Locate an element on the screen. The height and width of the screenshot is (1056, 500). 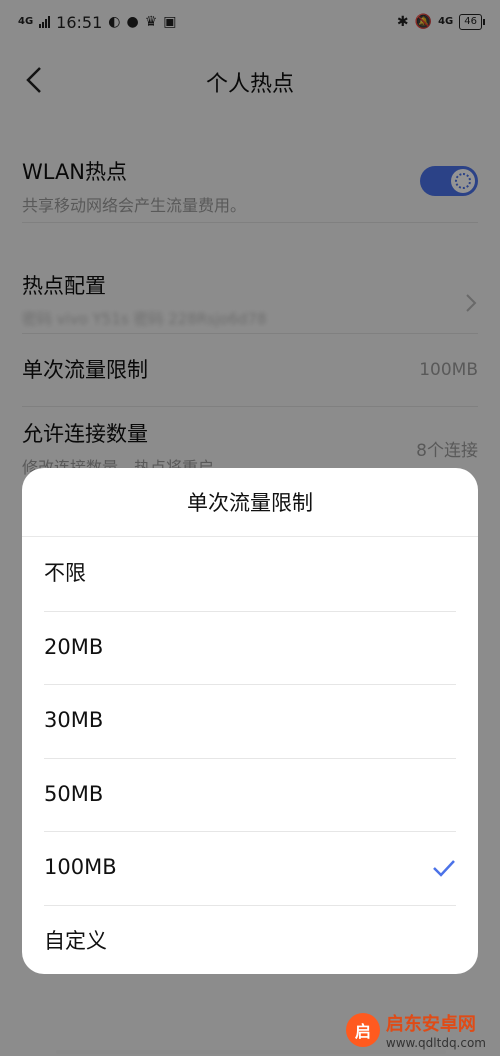
option-label: 自定义 is located at coordinates (75, 940).